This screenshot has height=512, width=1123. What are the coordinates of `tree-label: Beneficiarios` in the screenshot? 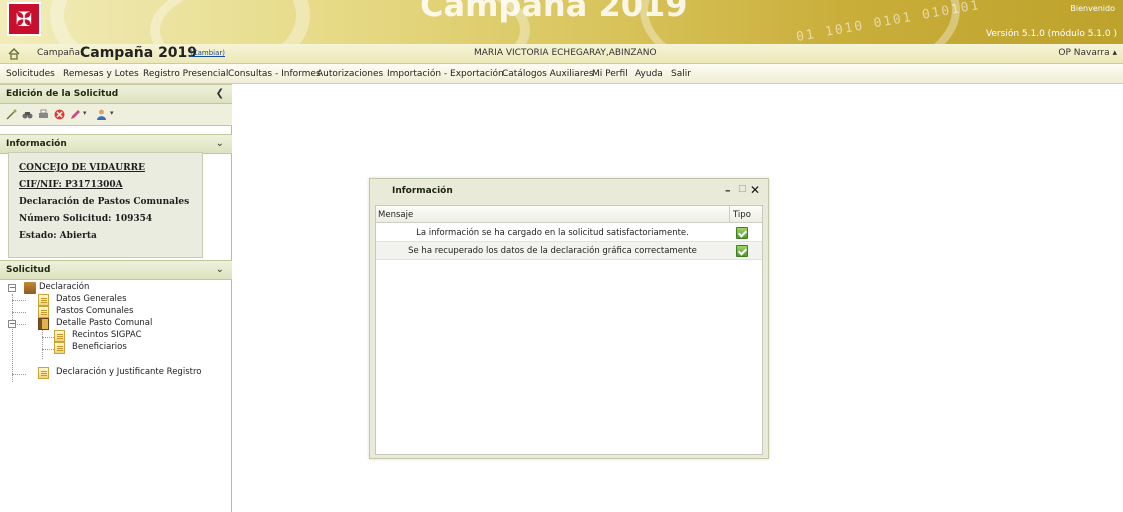 It's located at (99, 347).